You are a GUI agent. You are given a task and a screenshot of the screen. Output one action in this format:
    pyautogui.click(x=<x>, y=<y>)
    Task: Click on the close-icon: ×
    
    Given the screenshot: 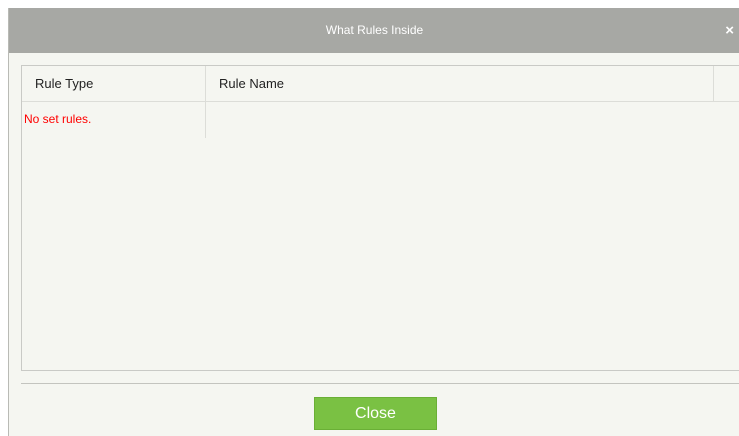 What is the action you would take?
    pyautogui.click(x=729, y=30)
    